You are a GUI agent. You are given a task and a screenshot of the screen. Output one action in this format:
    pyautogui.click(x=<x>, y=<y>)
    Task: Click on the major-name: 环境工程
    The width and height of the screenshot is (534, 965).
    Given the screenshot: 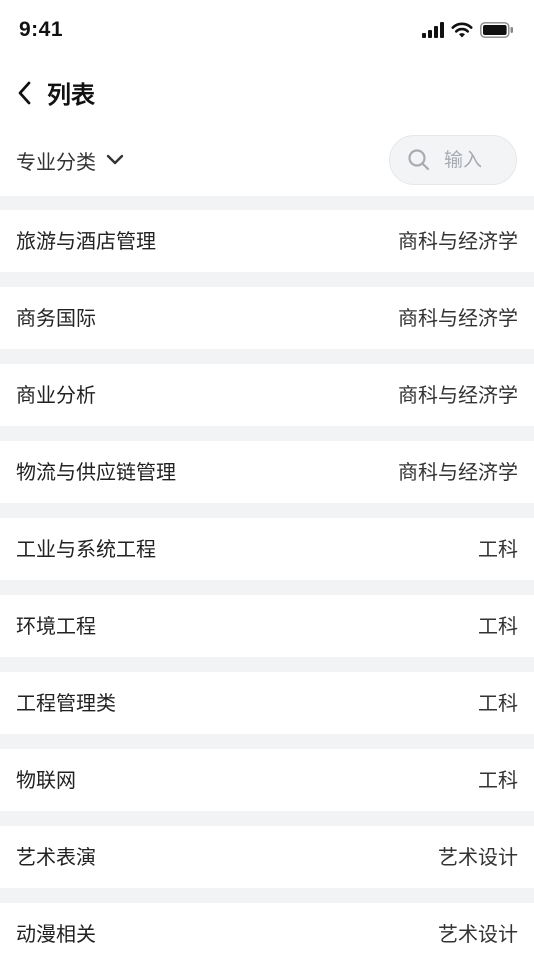 What is the action you would take?
    pyautogui.click(x=56, y=626)
    